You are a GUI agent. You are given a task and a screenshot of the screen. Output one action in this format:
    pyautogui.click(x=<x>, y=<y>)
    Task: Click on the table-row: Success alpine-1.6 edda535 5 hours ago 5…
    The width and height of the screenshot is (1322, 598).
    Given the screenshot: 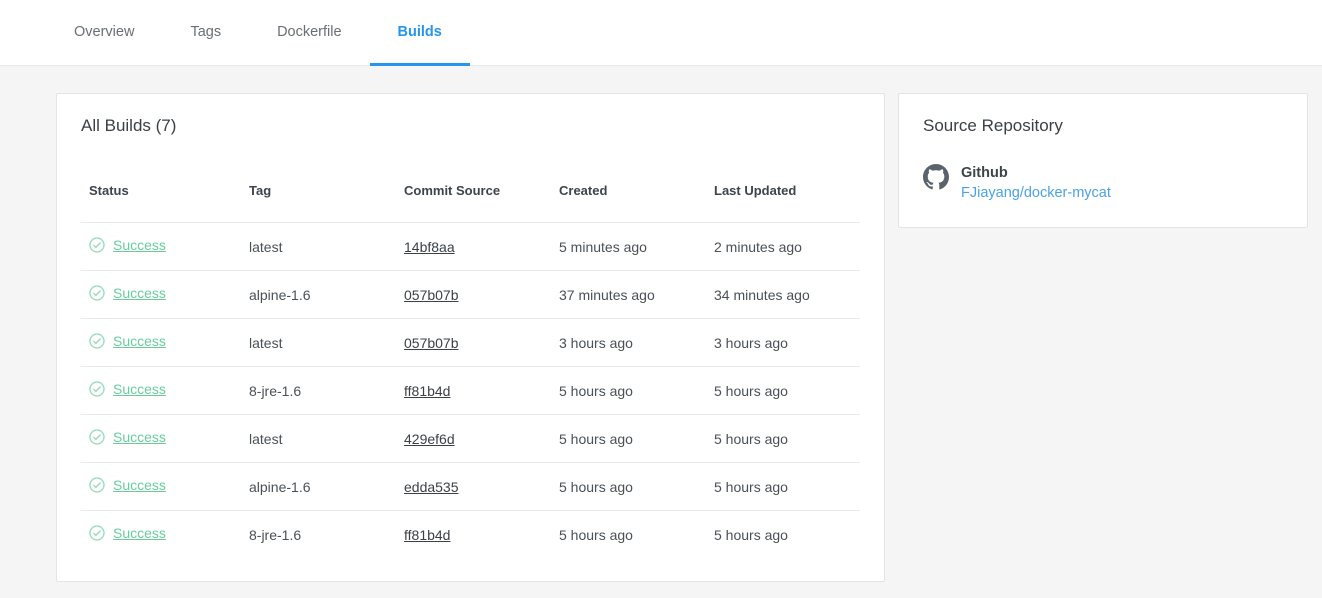 What is the action you would take?
    pyautogui.click(x=470, y=486)
    